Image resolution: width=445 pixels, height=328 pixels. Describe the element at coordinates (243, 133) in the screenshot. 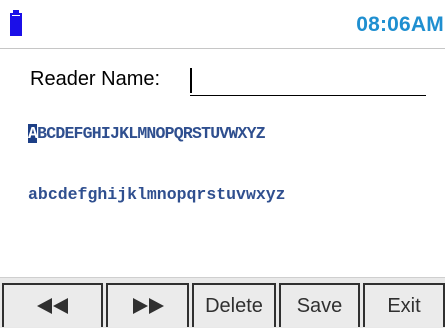

I see `key-X: X` at that location.